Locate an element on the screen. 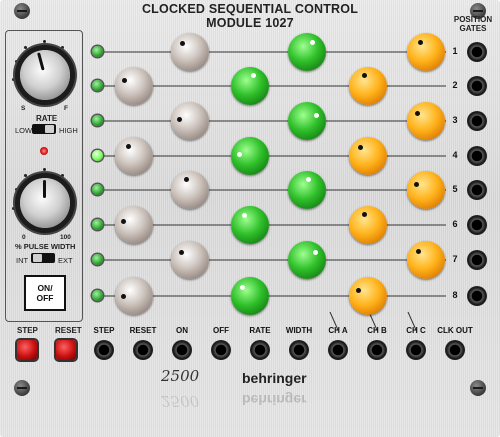 The height and width of the screenshot is (437, 500). jack-label: CH A is located at coordinates (338, 330).